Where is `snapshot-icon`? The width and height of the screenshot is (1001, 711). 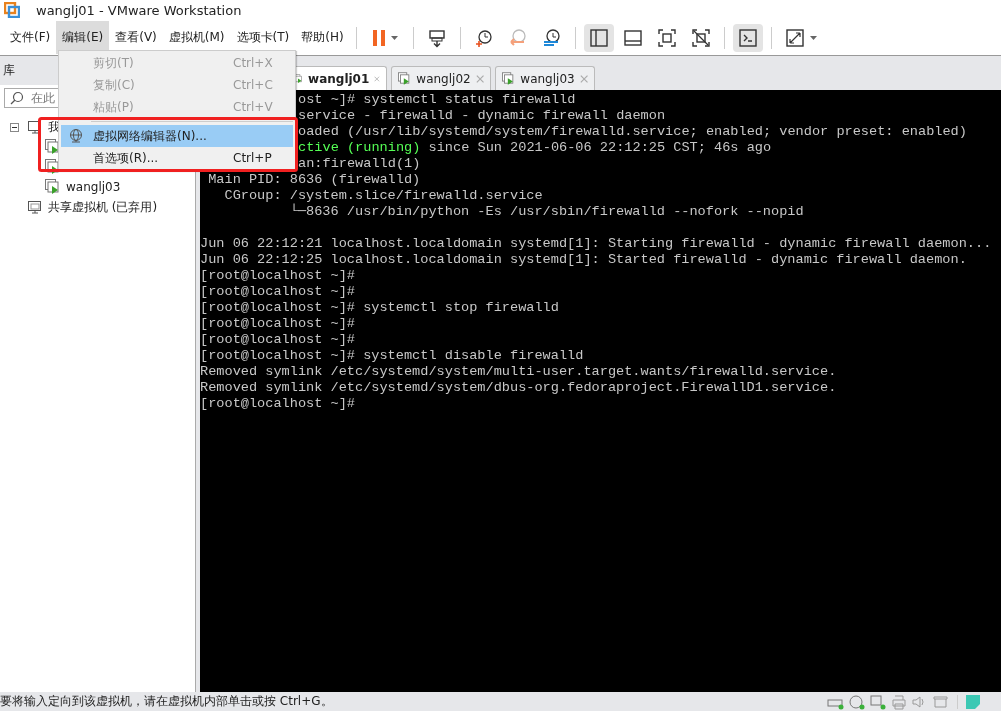 snapshot-icon is located at coordinates (483, 37).